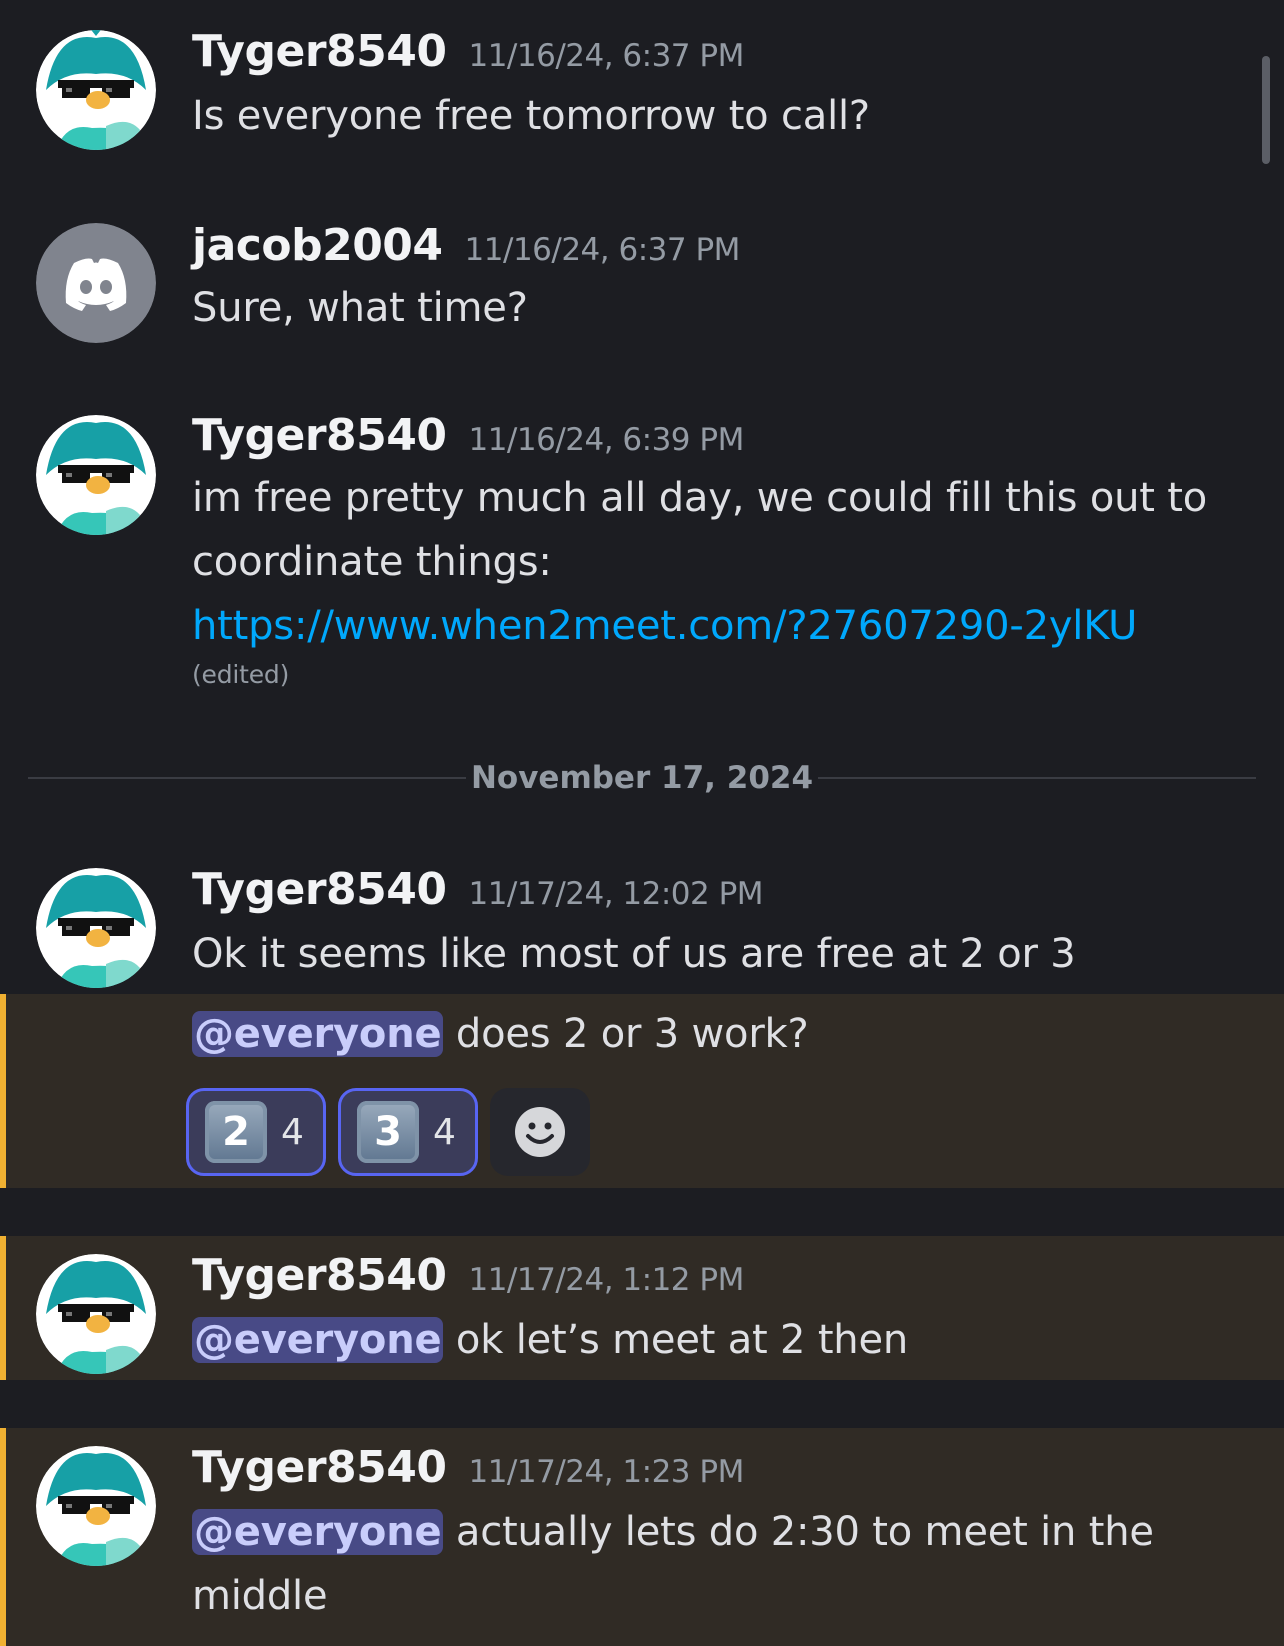  I want to click on timestamp: 11/17/24, 12:02 PM, so click(616, 894).